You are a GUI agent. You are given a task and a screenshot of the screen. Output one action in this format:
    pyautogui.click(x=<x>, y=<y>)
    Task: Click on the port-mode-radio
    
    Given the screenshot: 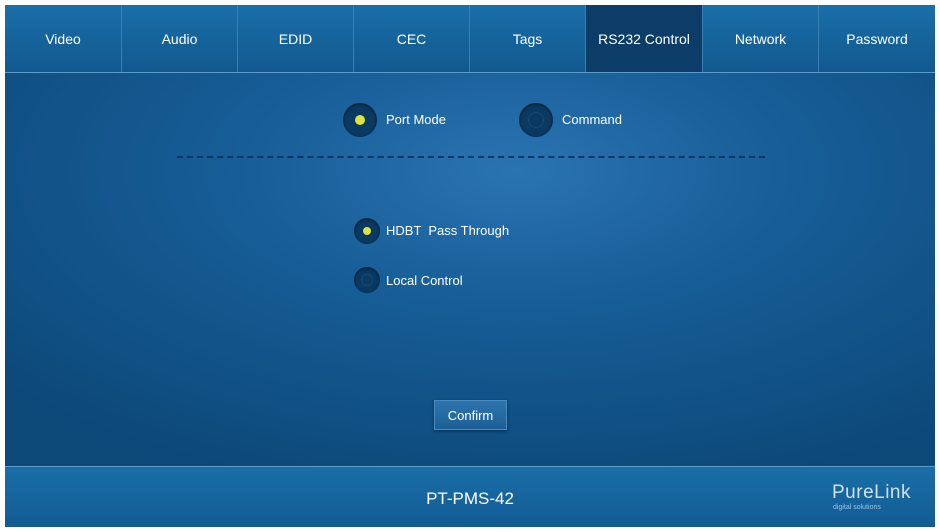 What is the action you would take?
    pyautogui.click(x=360, y=120)
    